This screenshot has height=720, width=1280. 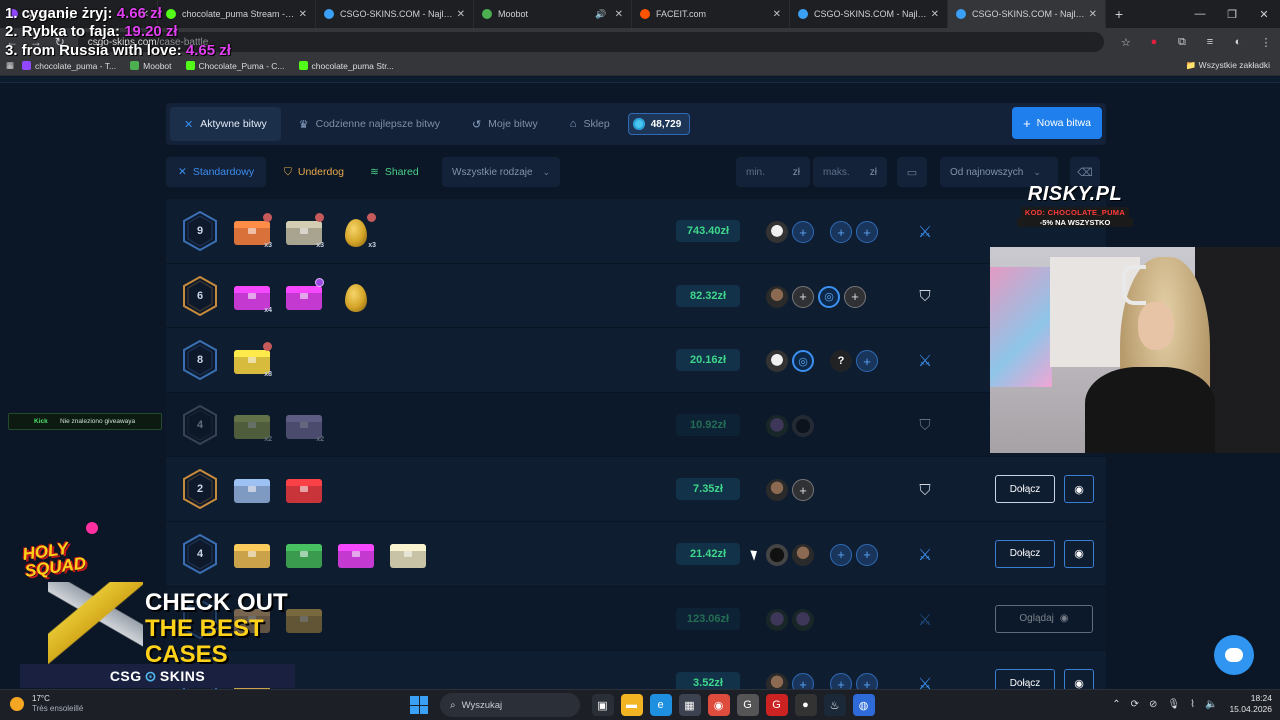 I want to click on minimize-icon: —, so click(x=1200, y=14).